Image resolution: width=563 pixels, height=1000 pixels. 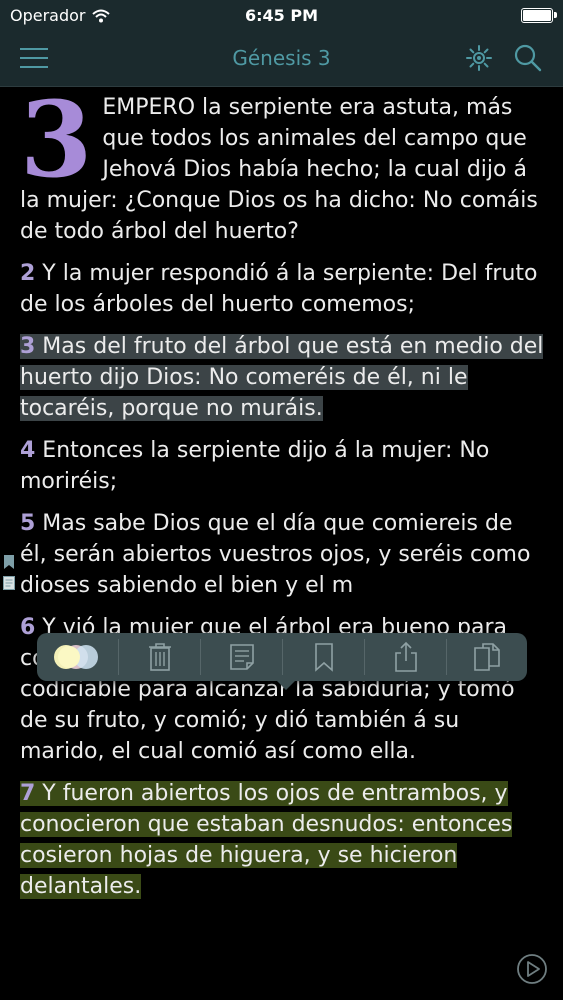 I want to click on delete-button, so click(x=159, y=657).